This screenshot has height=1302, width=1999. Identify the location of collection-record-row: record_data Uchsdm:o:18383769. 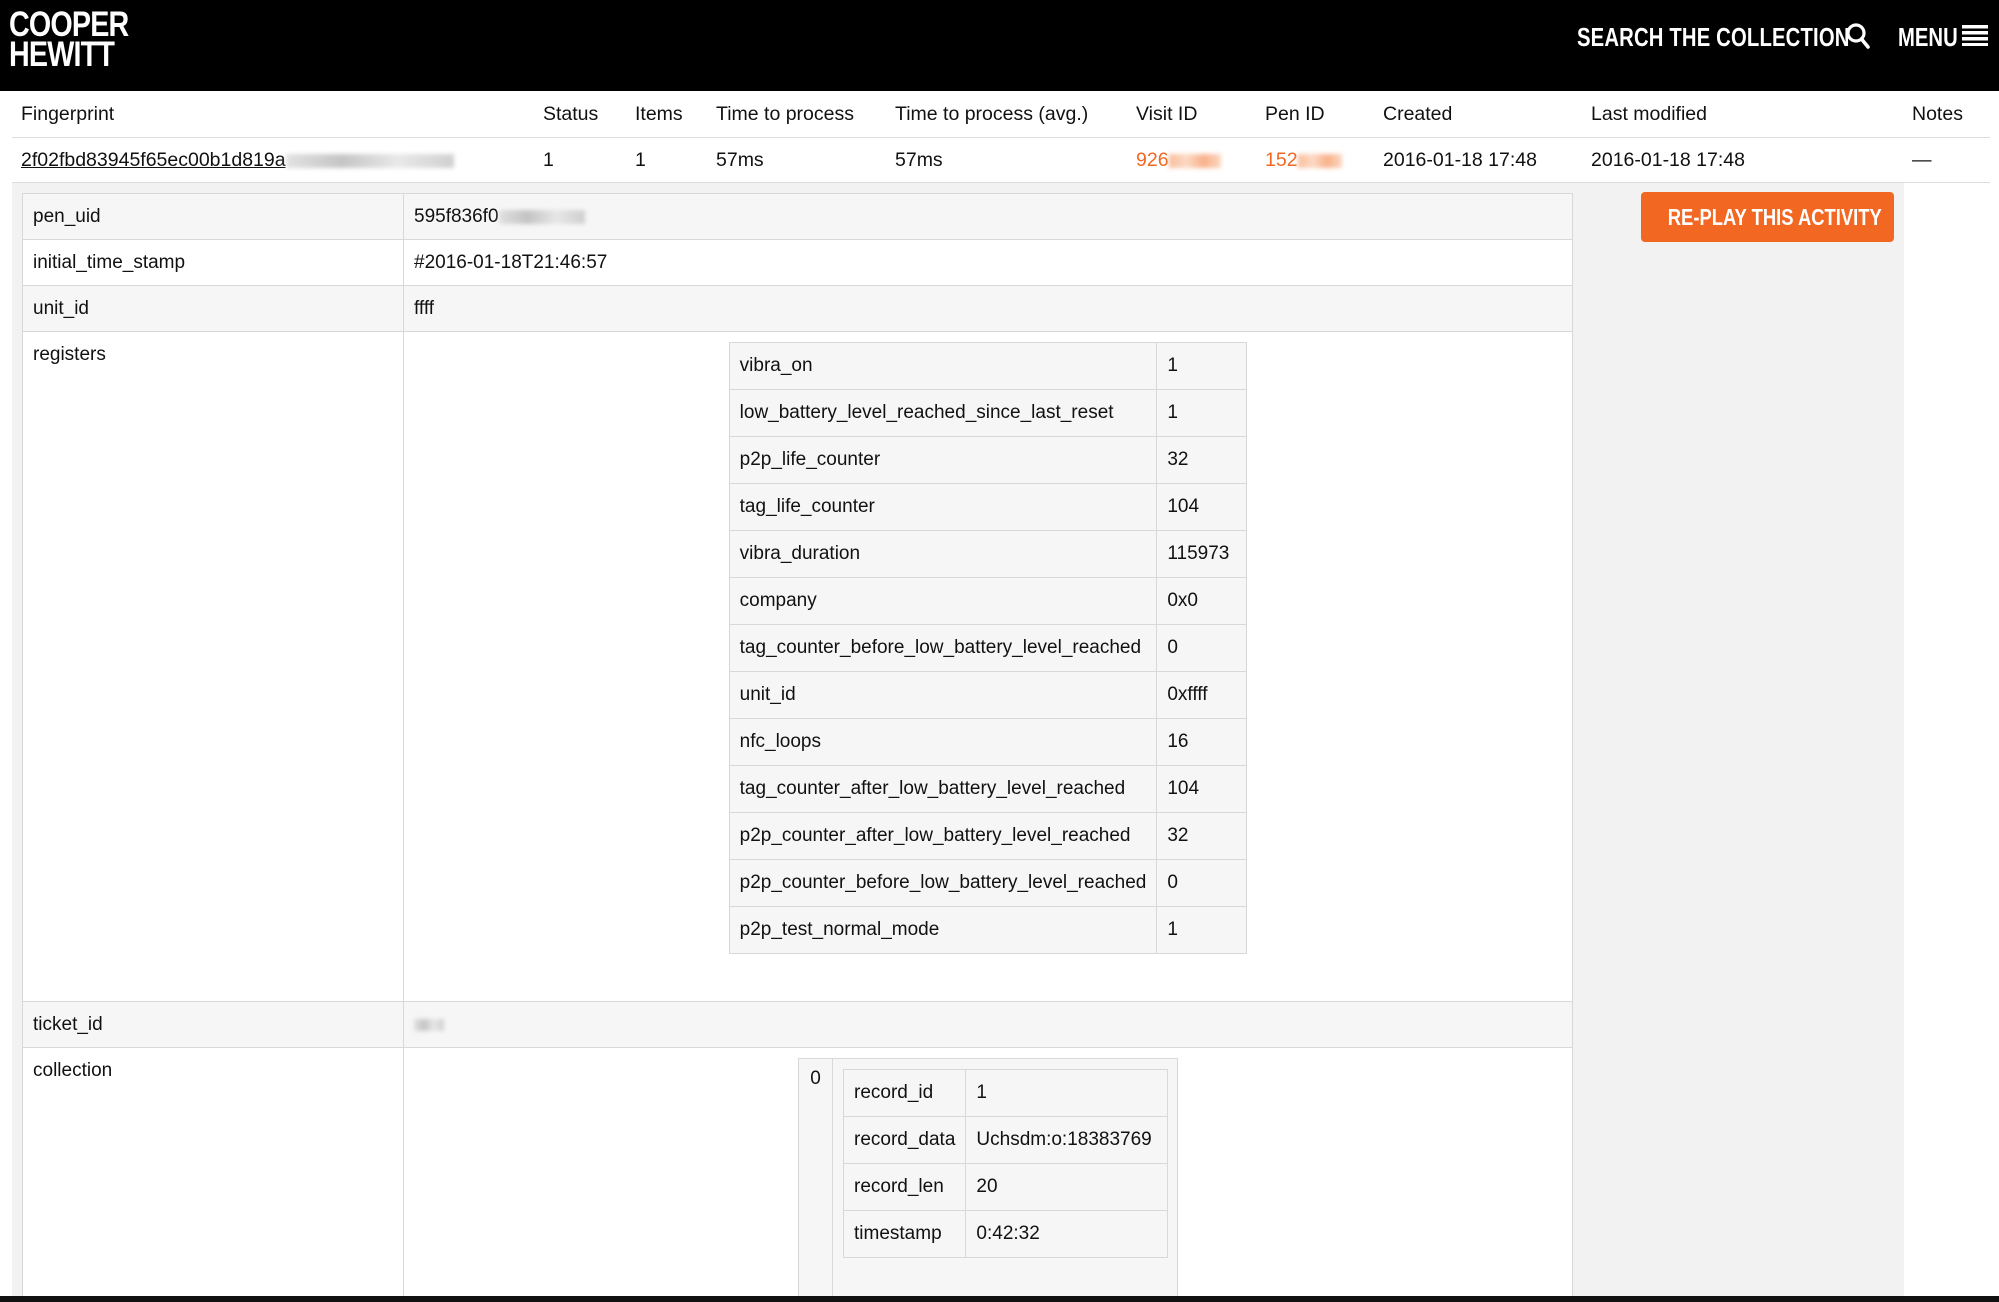
(1005, 1140).